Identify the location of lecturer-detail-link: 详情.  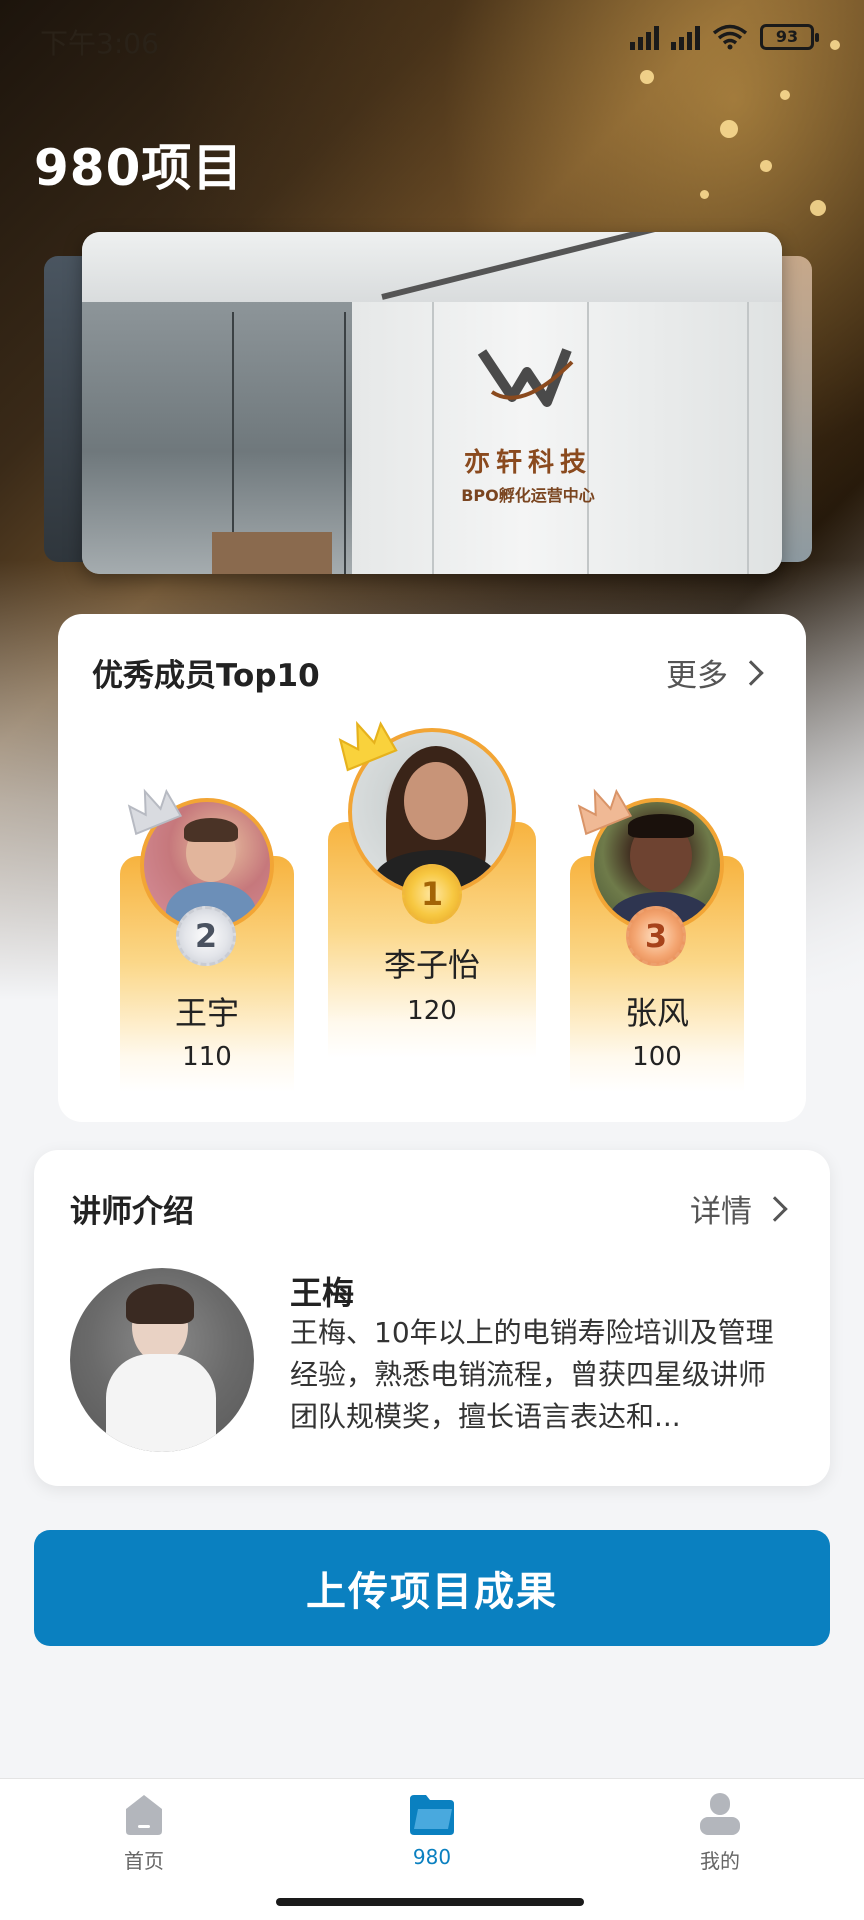
(740, 1208).